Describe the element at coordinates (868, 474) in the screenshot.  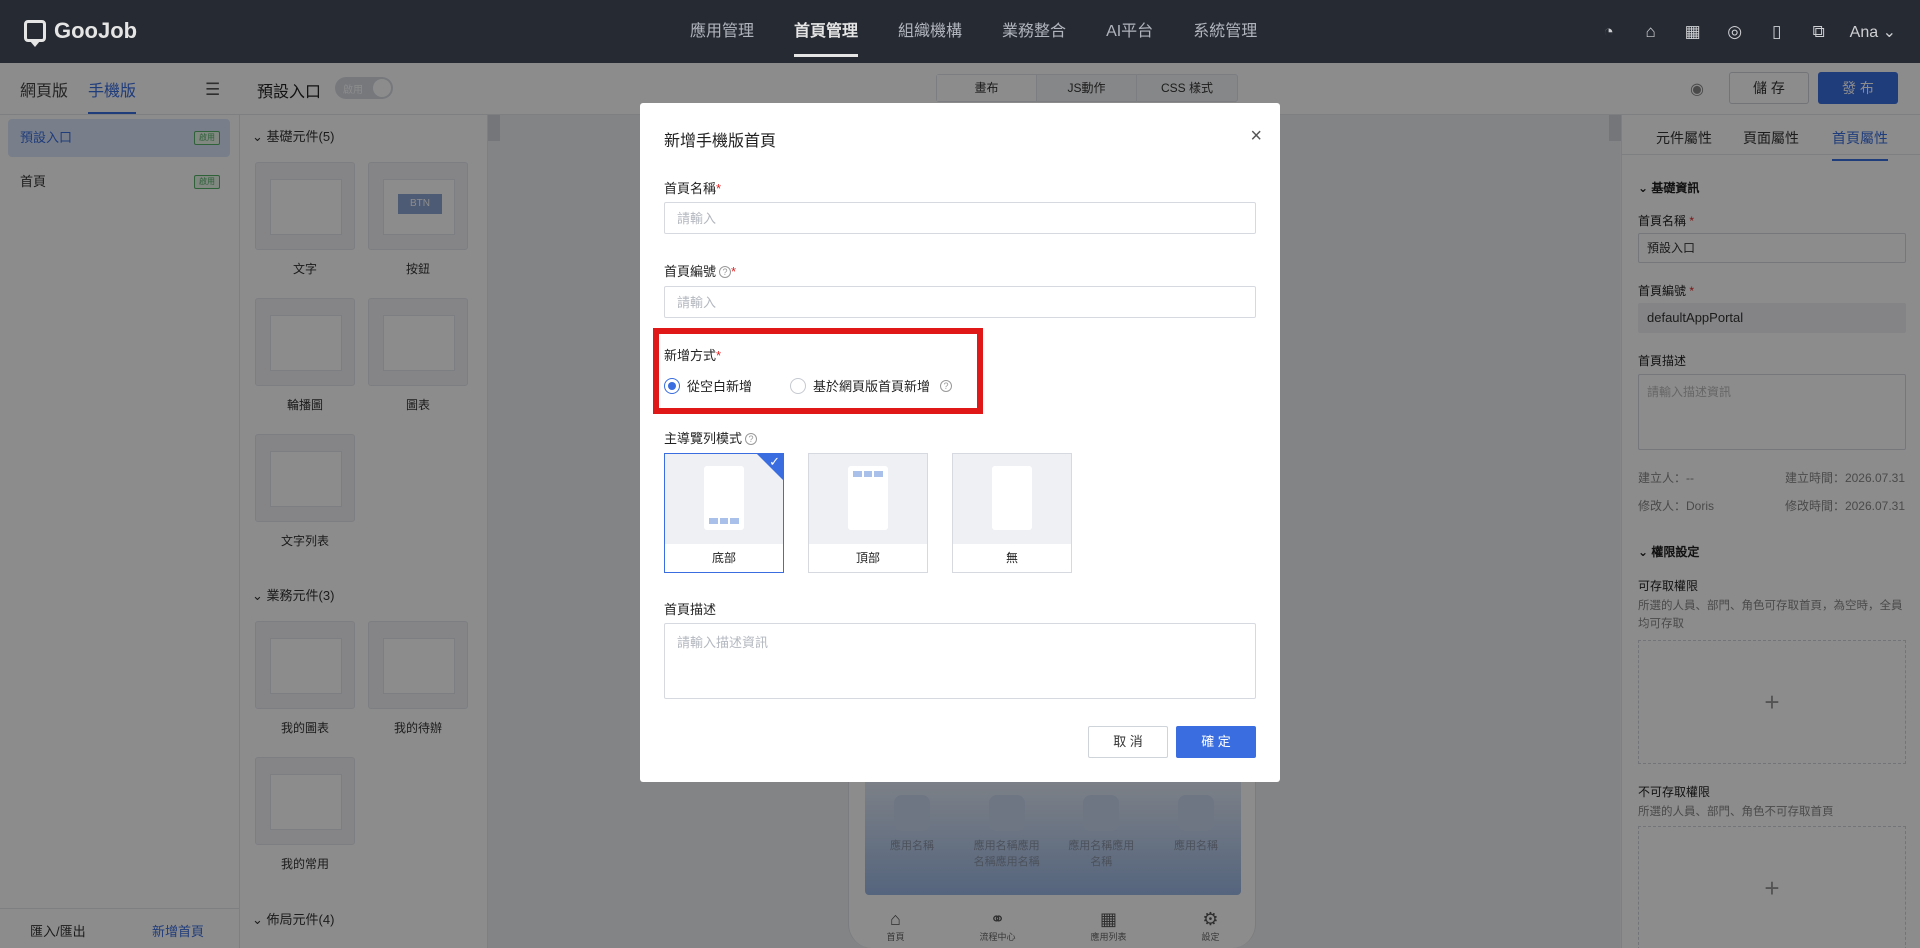
I see `nav-bar-top` at that location.